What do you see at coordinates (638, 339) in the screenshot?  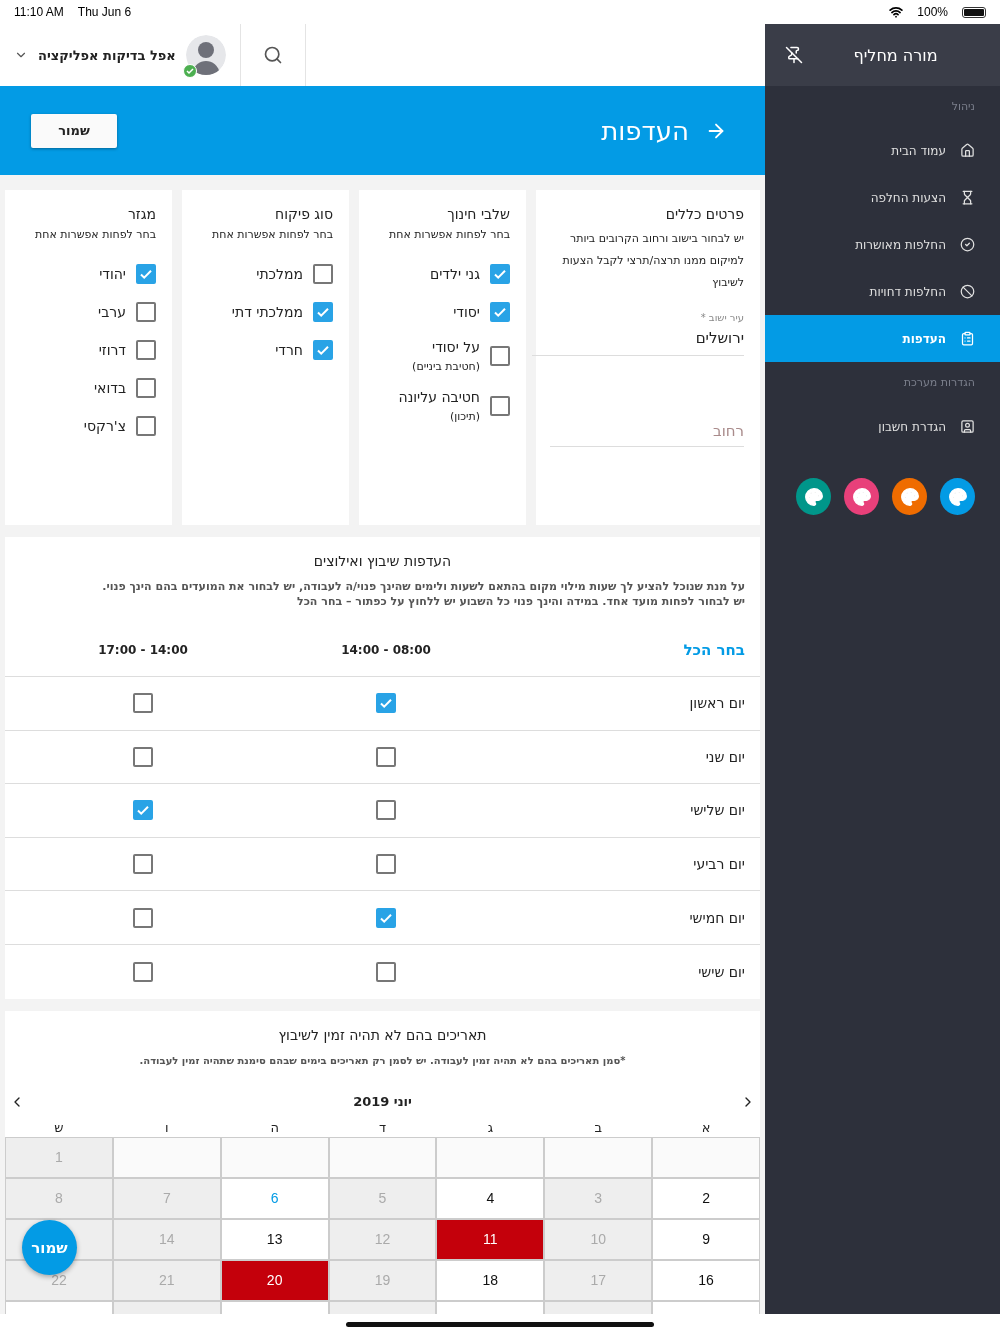 I see `city-field: ירושלים` at bounding box center [638, 339].